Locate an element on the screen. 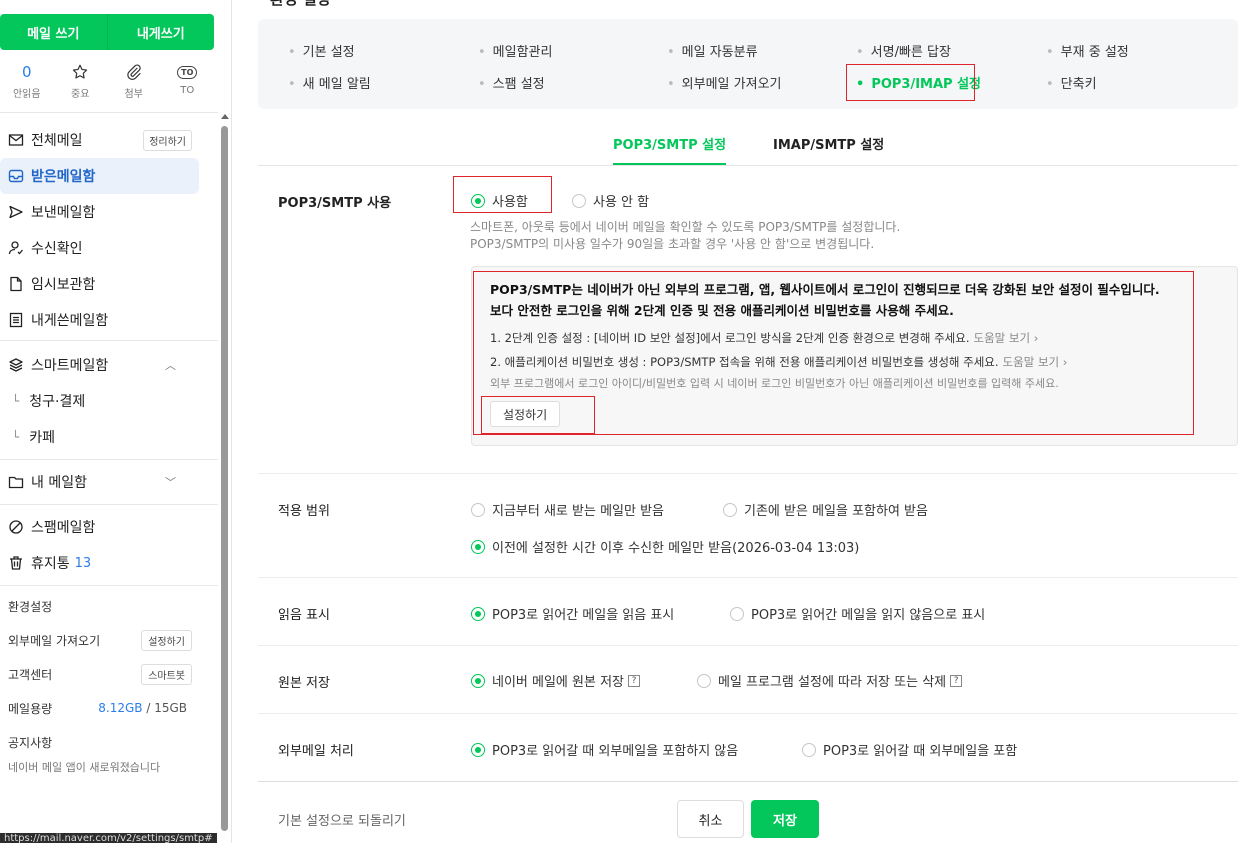 The height and width of the screenshot is (843, 1255). menu-mailbox-manage: 메일함관리 is located at coordinates (515, 50).